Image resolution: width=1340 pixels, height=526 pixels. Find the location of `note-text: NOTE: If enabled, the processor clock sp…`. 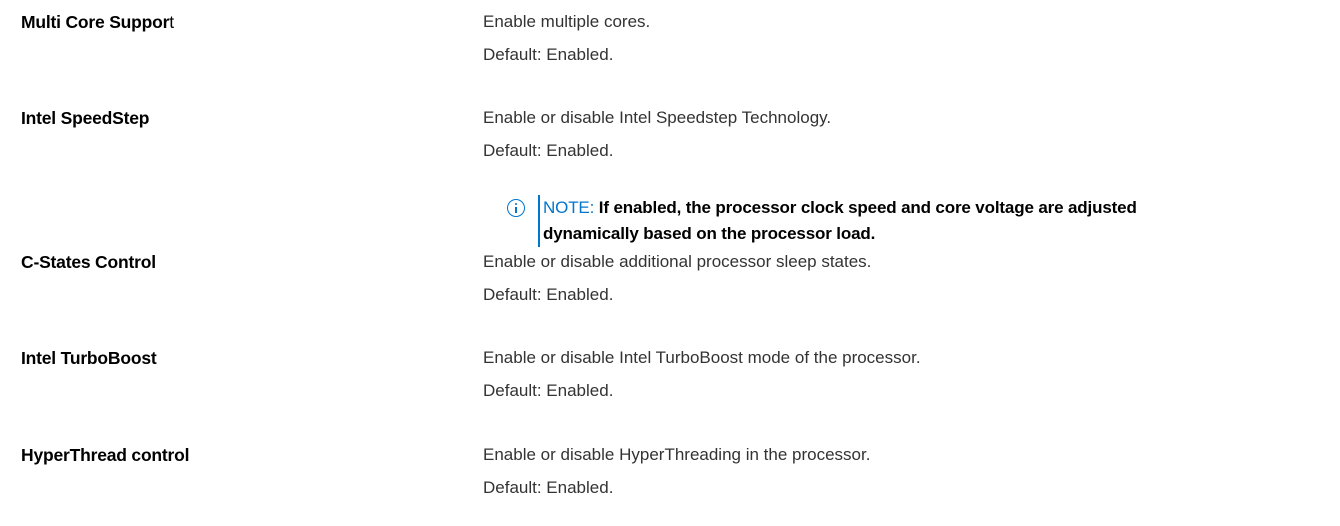

note-text: NOTE: If enabled, the processor clock sp… is located at coordinates (938, 221).